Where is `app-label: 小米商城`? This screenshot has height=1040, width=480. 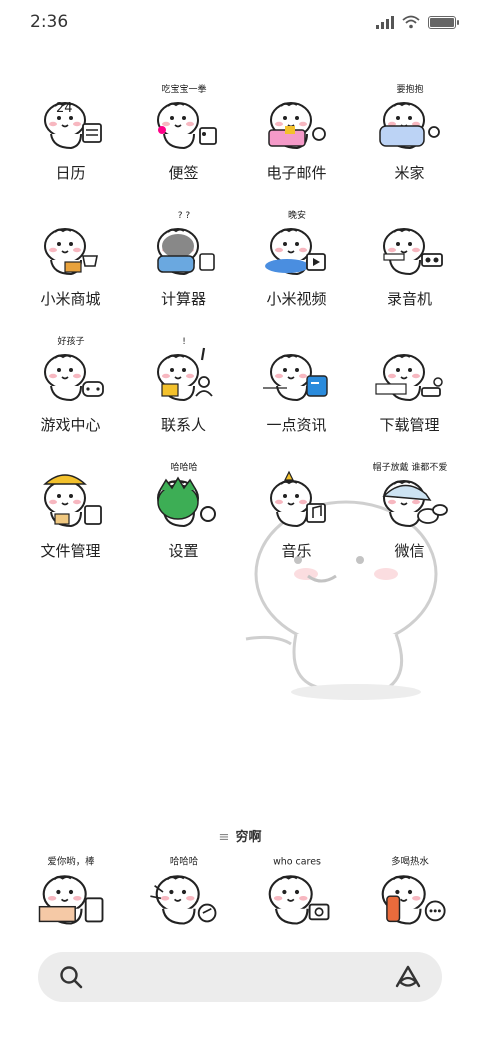 app-label: 小米商城 is located at coordinates (70, 299).